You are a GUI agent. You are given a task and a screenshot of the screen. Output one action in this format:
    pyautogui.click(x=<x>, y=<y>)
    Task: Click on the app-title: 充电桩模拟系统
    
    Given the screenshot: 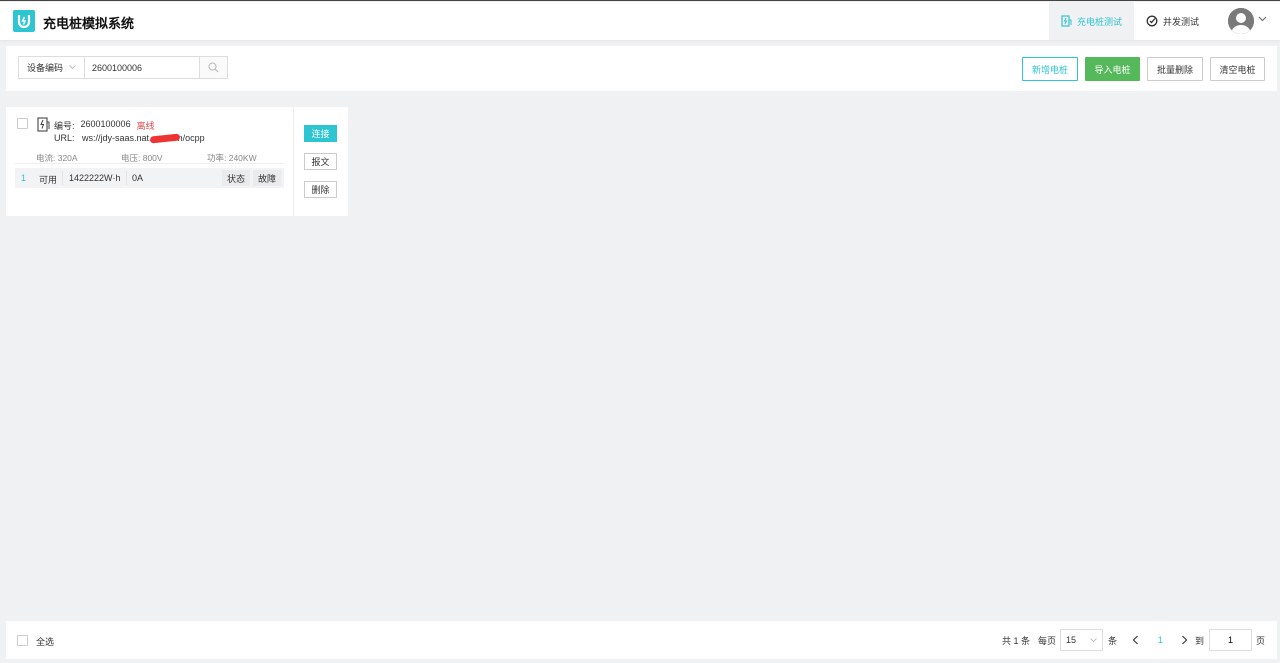 What is the action you would take?
    pyautogui.click(x=89, y=23)
    